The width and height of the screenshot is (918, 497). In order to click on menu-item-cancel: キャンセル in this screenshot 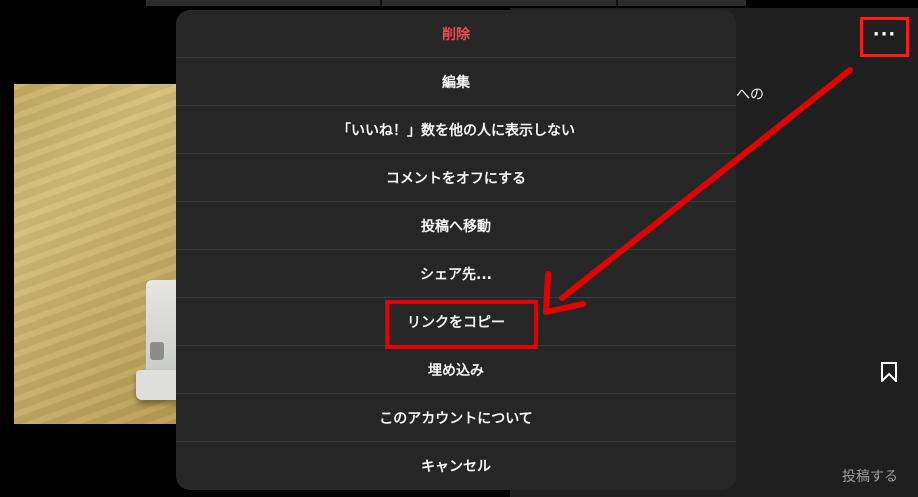, I will do `click(456, 466)`.